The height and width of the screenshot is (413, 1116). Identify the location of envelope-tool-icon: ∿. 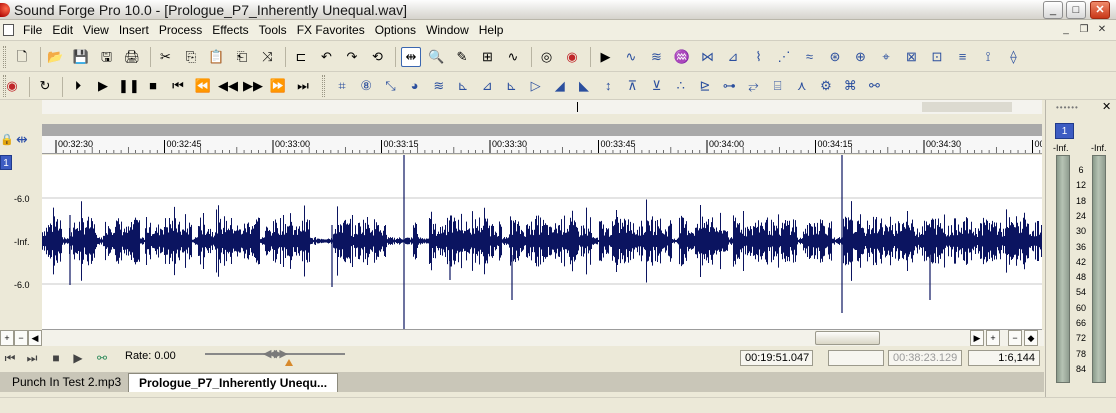
(513, 57).